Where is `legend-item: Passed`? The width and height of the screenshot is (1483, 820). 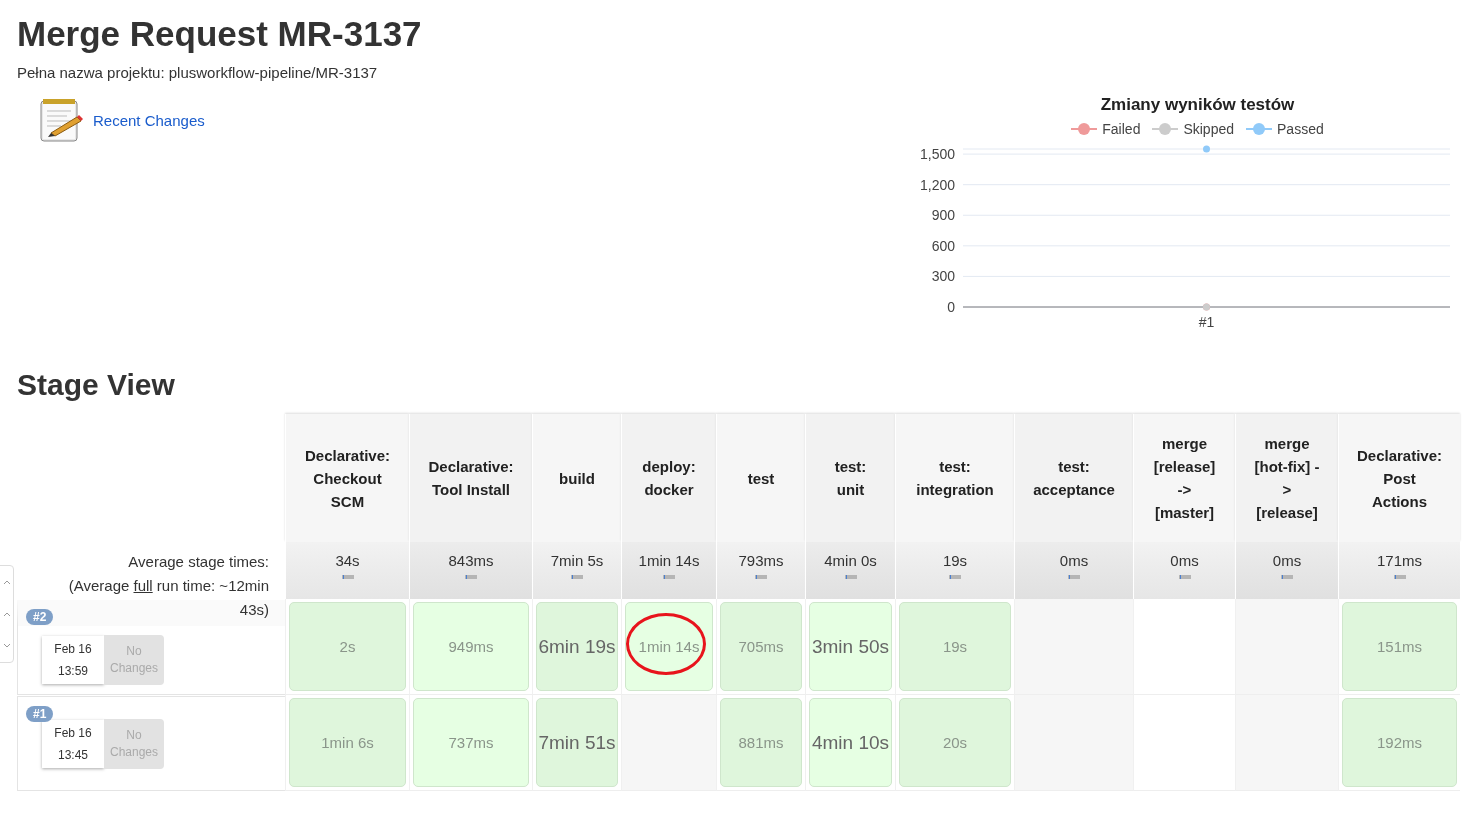 legend-item: Passed is located at coordinates (1285, 129).